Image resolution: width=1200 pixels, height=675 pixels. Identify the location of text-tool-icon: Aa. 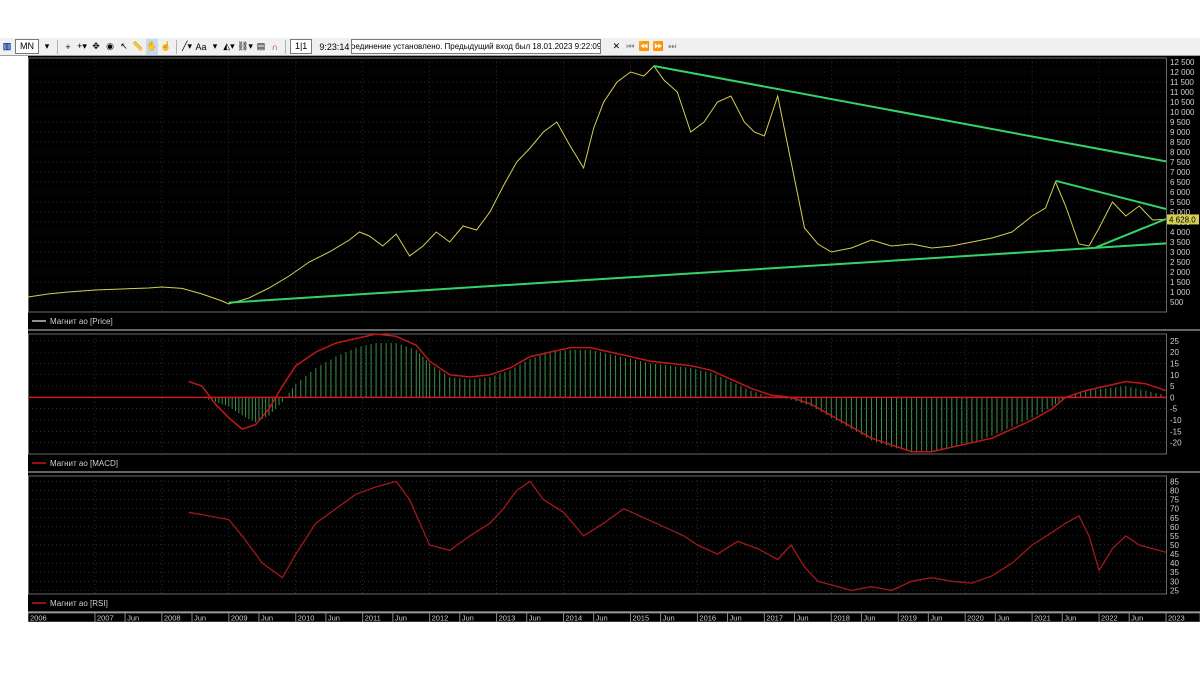
(201, 47).